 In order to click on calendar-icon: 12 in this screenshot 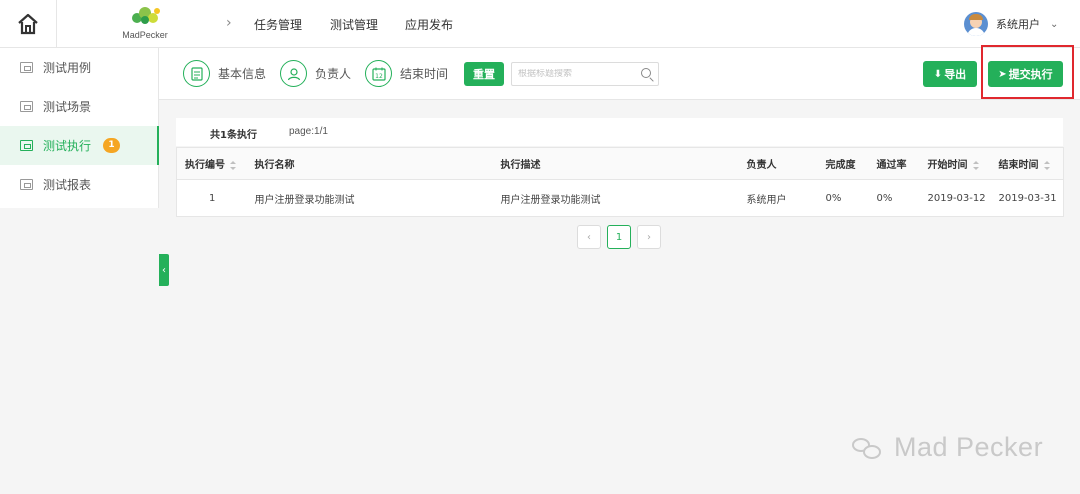, I will do `click(378, 73)`.